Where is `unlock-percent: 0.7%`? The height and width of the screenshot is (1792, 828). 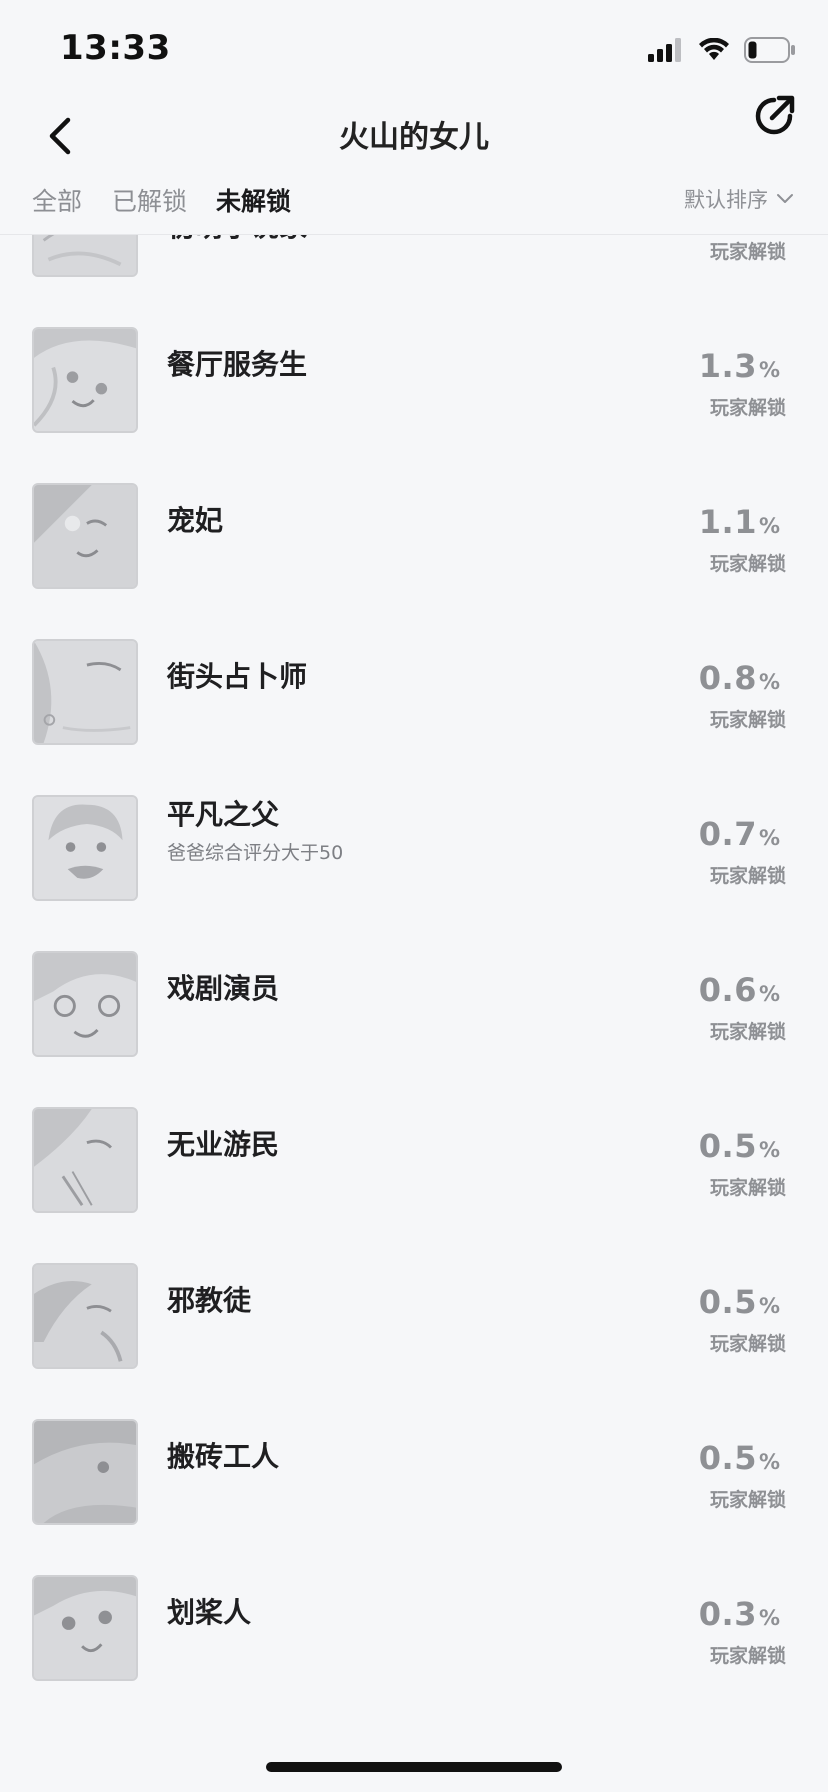 unlock-percent: 0.7% is located at coordinates (739, 834).